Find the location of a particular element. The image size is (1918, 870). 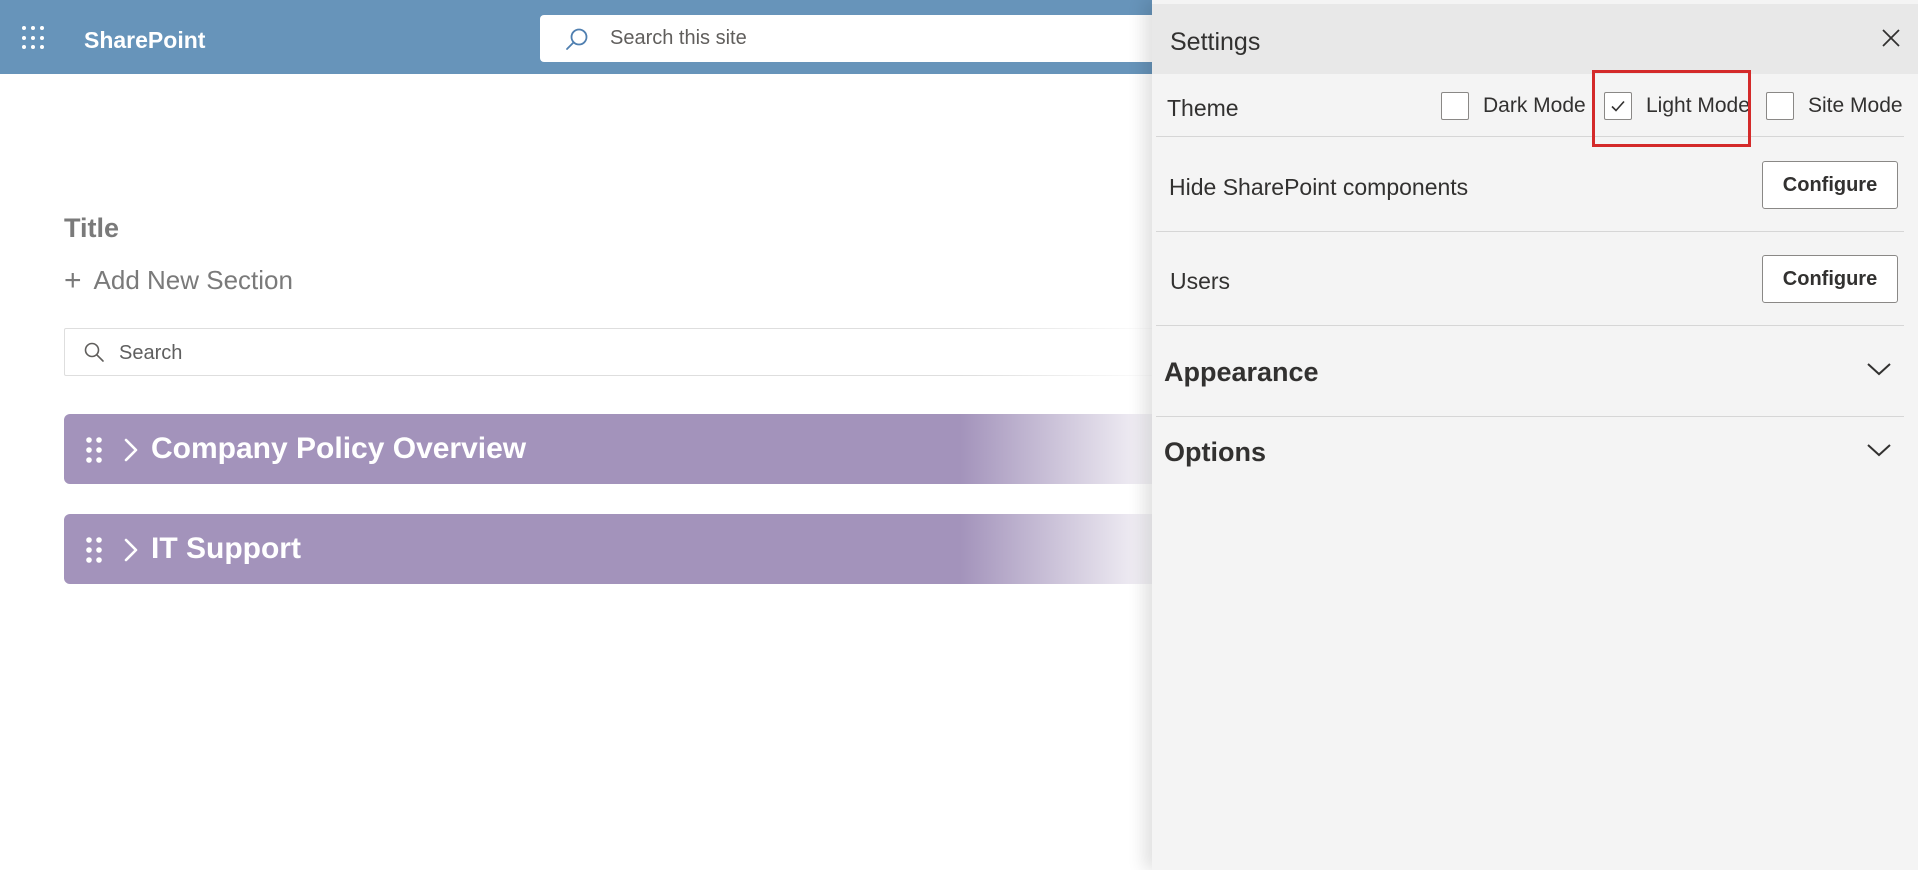

dark-mode-label: Dark Mode is located at coordinates (1534, 105).